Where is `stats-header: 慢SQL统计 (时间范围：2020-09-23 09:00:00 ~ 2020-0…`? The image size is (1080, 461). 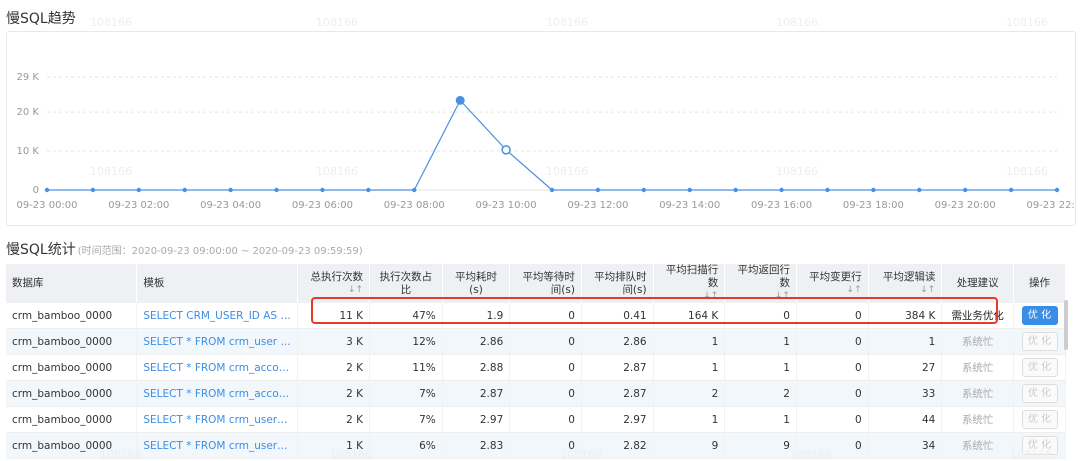 stats-header: 慢SQL统计 (时间范围：2020-09-23 09:00:00 ~ 2020-0… is located at coordinates (184, 249).